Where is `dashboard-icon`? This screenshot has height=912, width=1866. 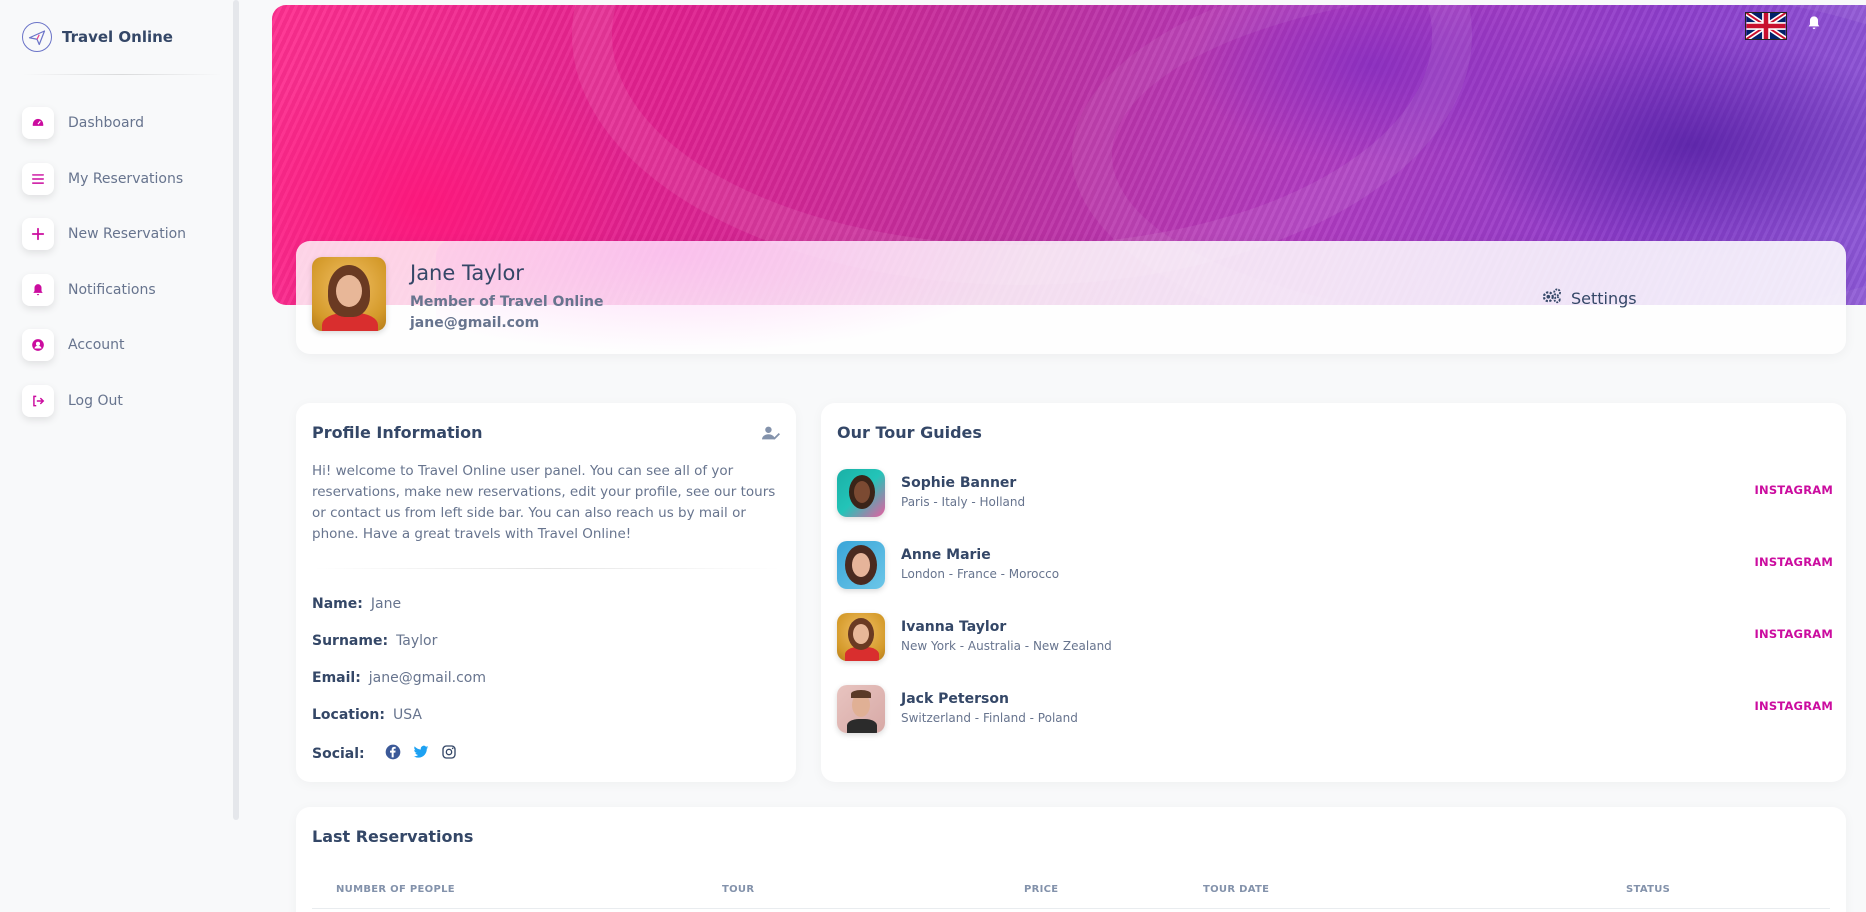
dashboard-icon is located at coordinates (38, 123).